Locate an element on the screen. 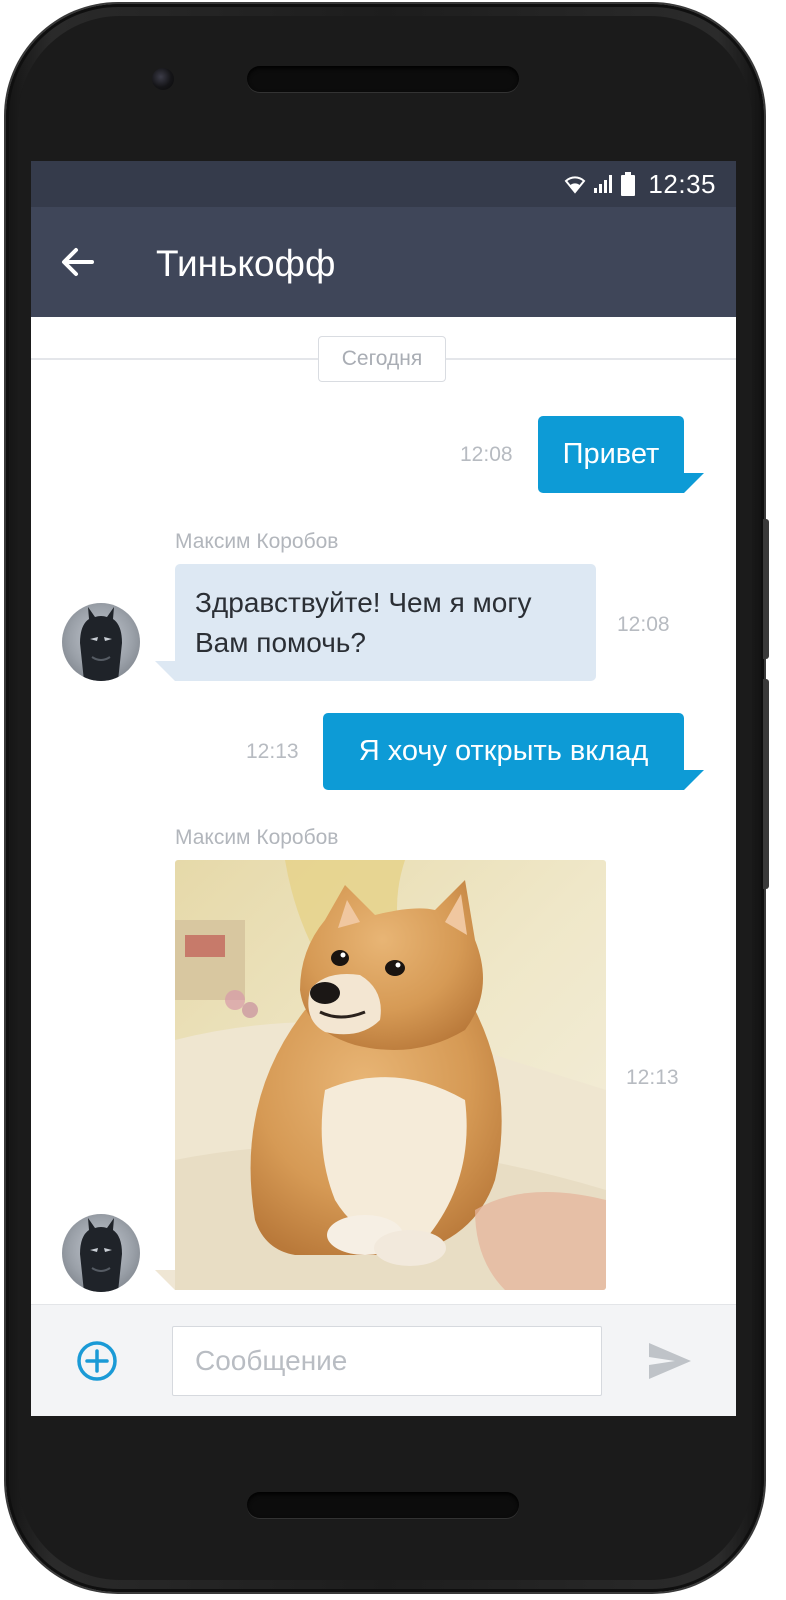  arrow-left-icon is located at coordinates (77, 262).